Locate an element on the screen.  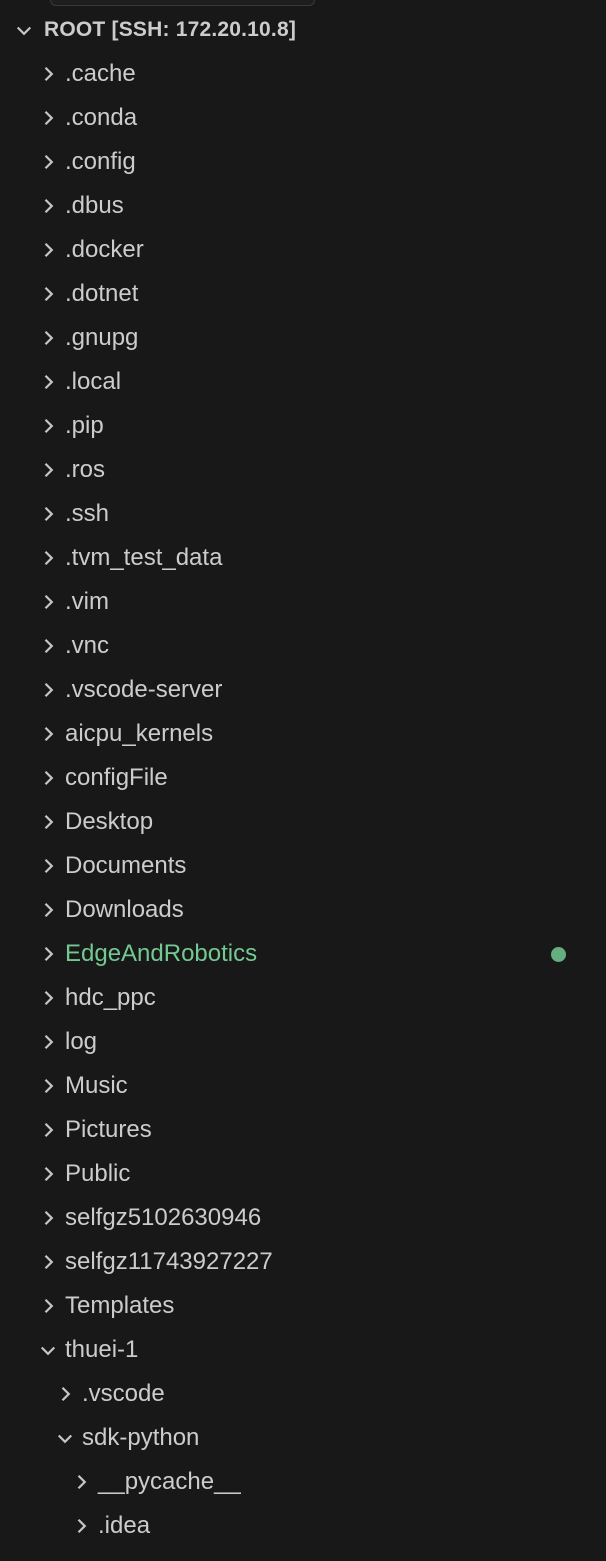
modified-status-dot-icon is located at coordinates (558, 954).